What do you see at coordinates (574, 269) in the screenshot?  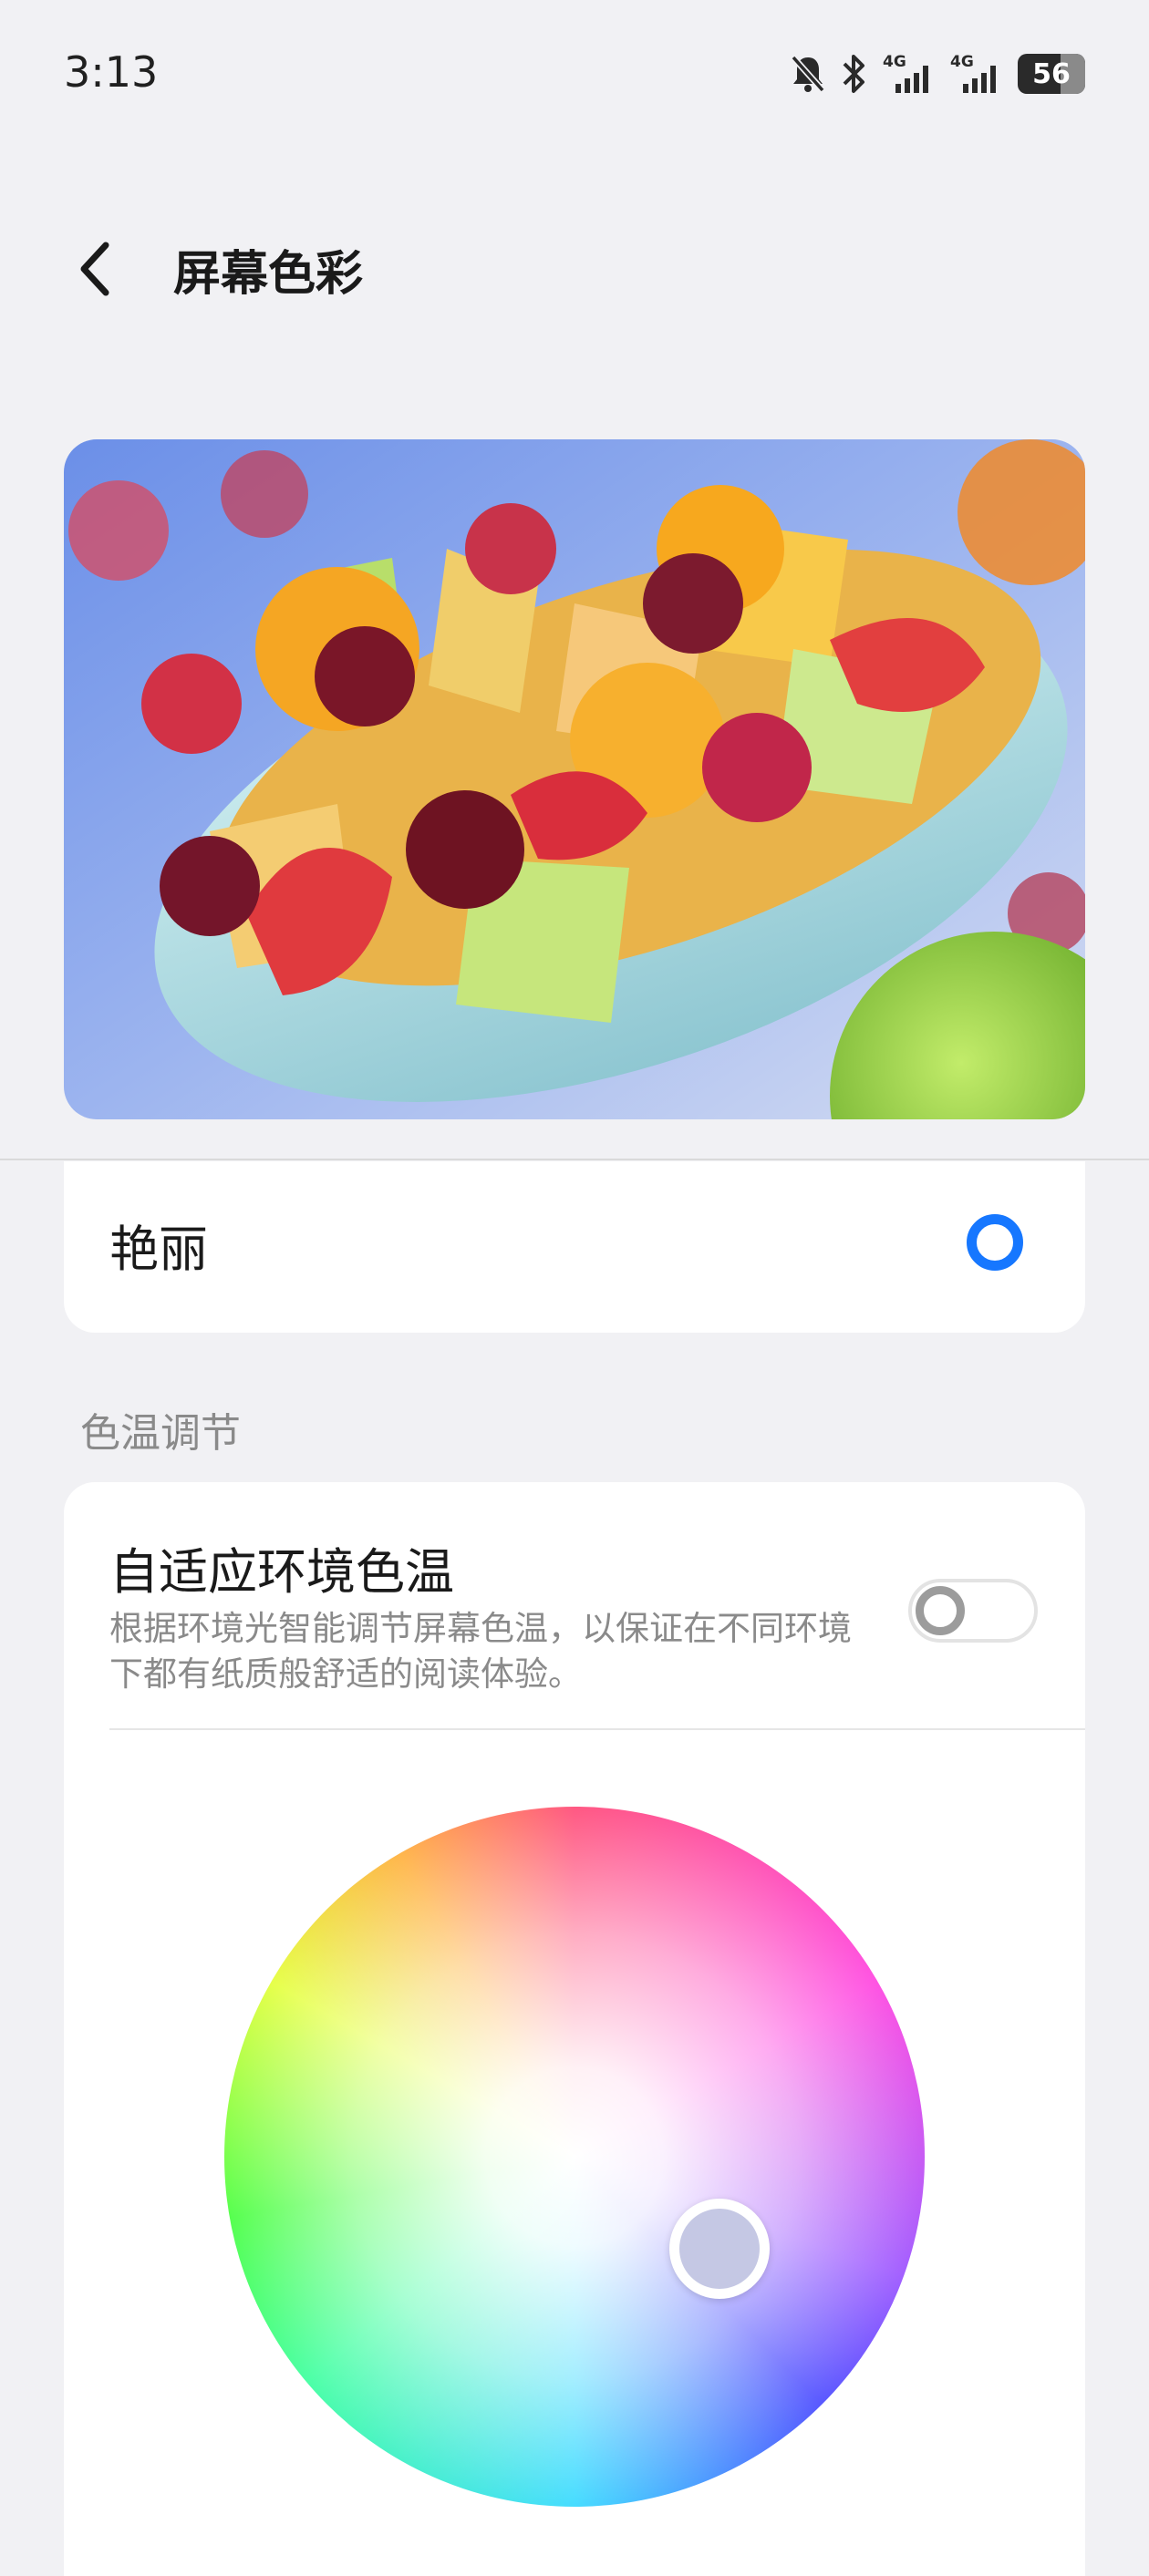 I see `header: 屏幕色彩` at bounding box center [574, 269].